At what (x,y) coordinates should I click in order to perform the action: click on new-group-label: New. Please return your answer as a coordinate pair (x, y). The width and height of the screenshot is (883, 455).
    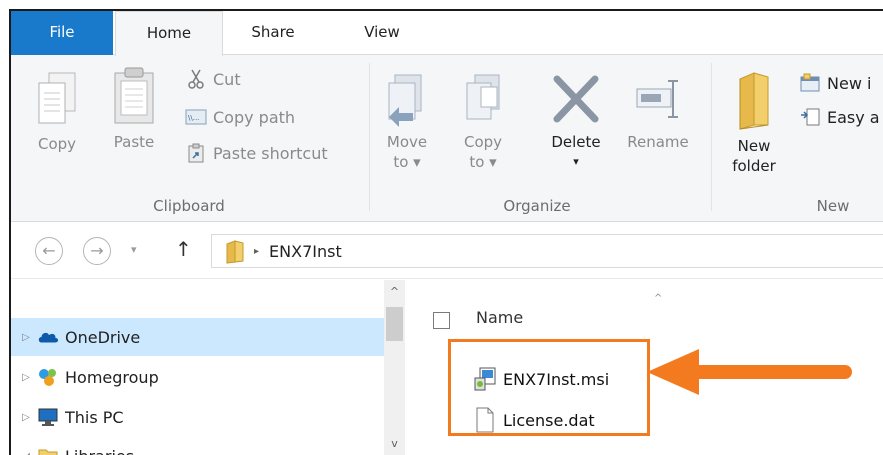
    Looking at the image, I should click on (833, 206).